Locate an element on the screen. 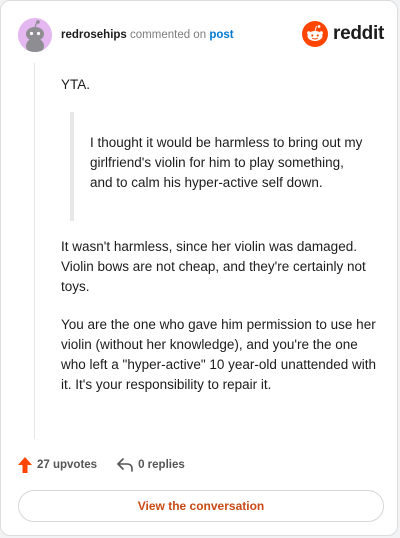 The height and width of the screenshot is (538, 400). comment-header: redrosehips commented on post reddit is located at coordinates (201, 35).